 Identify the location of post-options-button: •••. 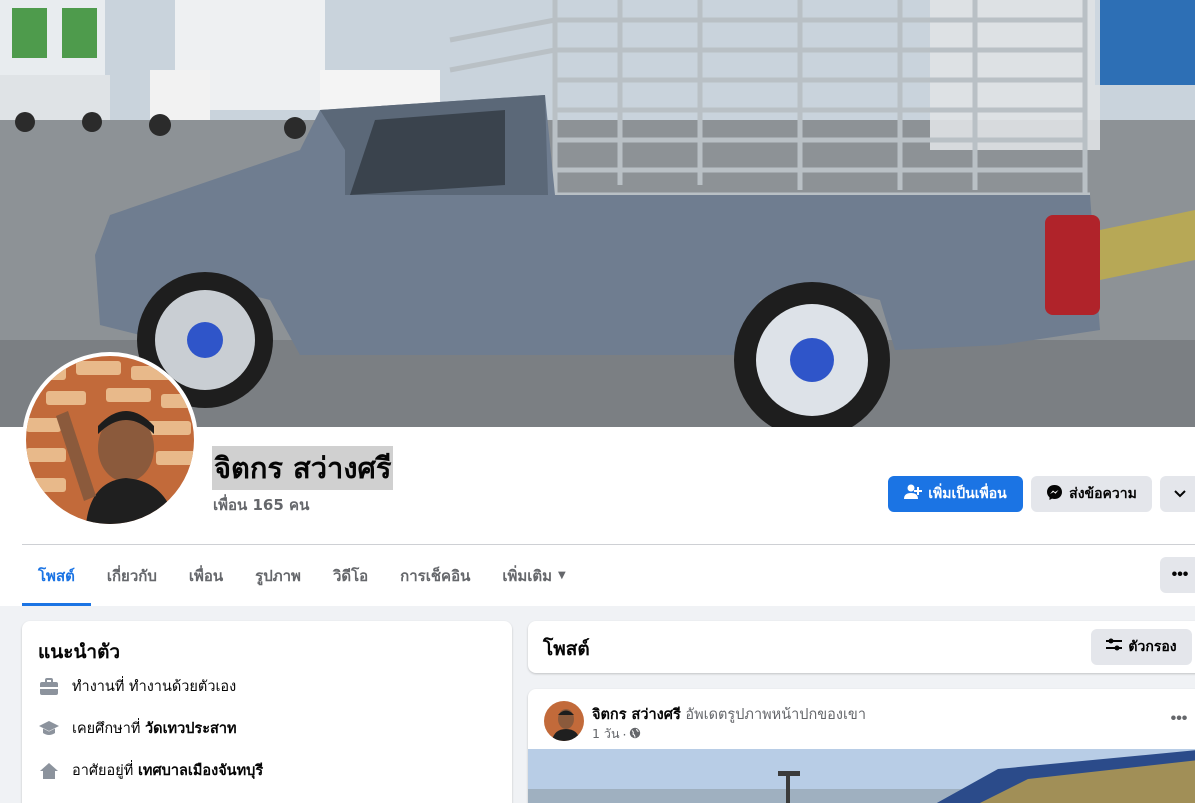
(1179, 719).